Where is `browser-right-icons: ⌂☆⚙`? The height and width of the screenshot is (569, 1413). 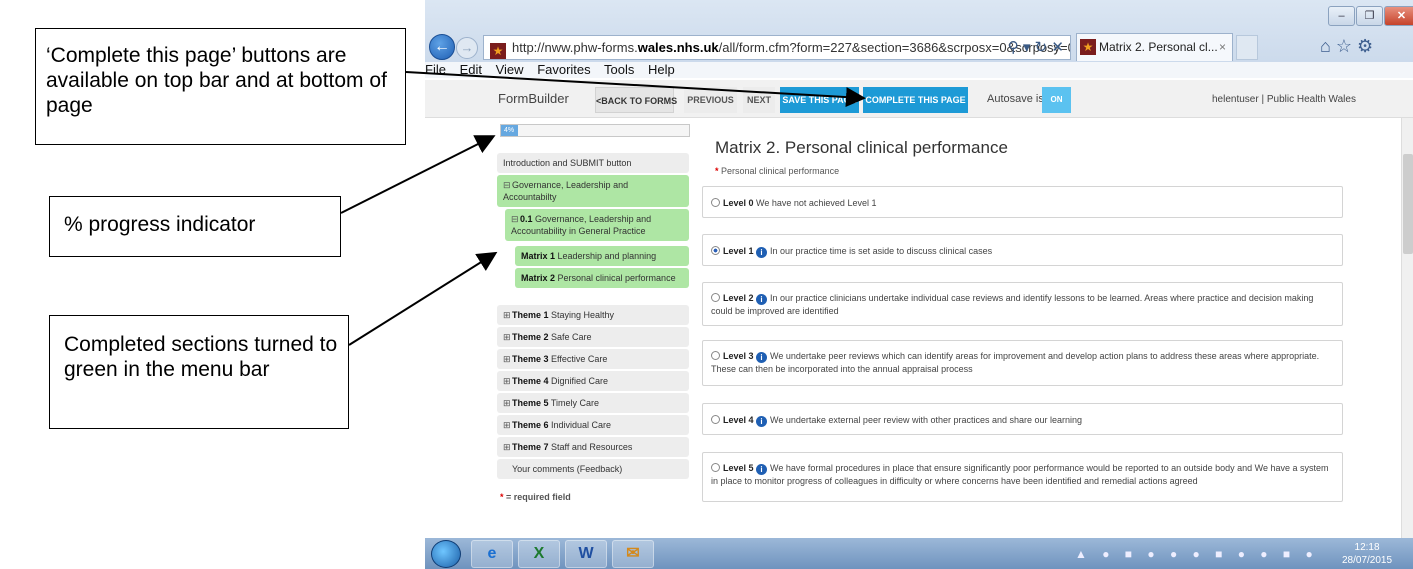
browser-right-icons: ⌂☆⚙ is located at coordinates (1349, 46).